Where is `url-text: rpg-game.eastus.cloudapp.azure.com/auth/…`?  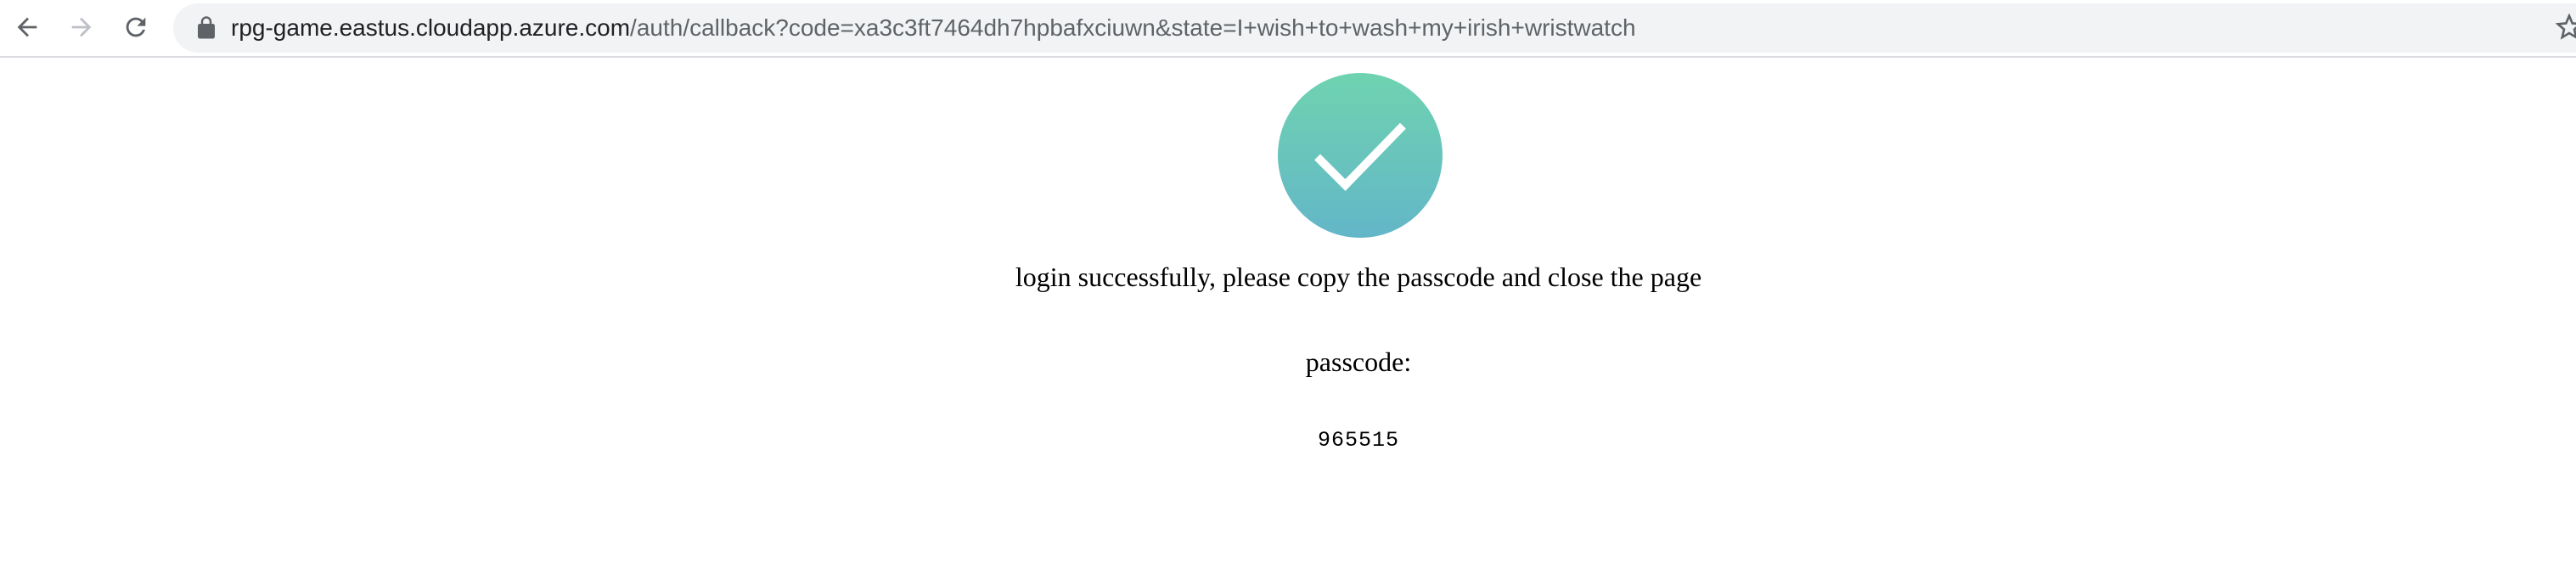 url-text: rpg-game.eastus.cloudapp.azure.com/auth/… is located at coordinates (933, 28).